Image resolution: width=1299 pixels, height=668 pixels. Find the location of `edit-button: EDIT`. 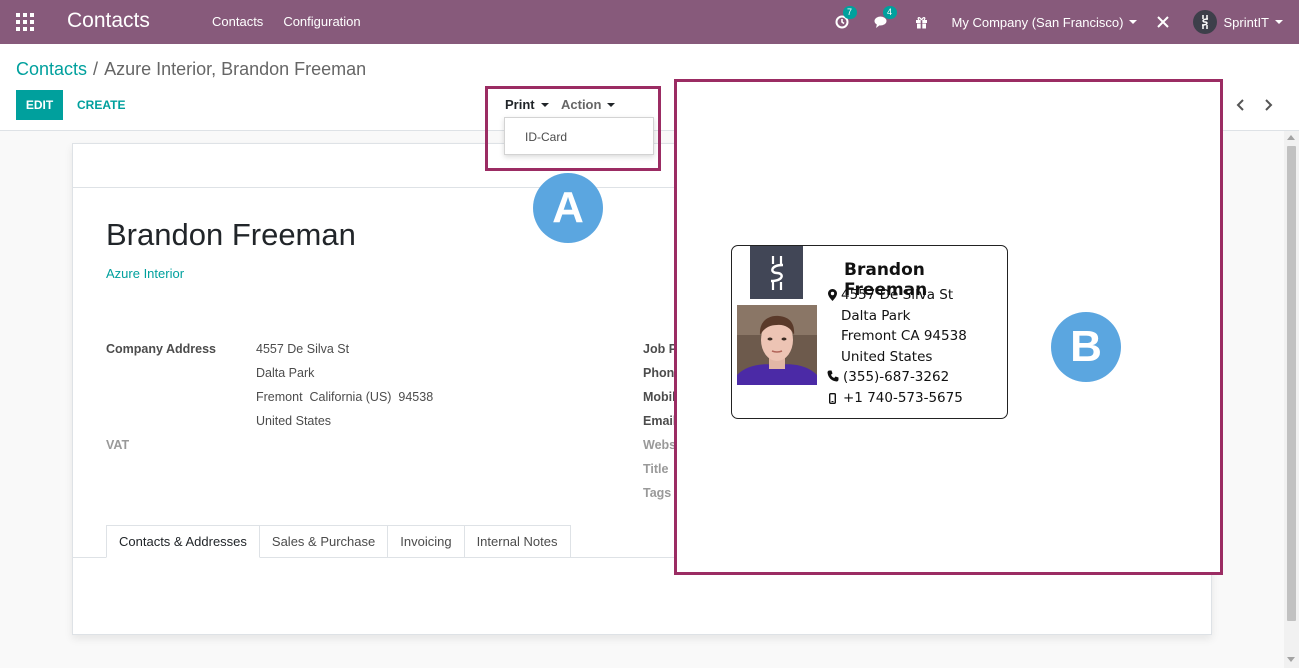

edit-button: EDIT is located at coordinates (39, 105).